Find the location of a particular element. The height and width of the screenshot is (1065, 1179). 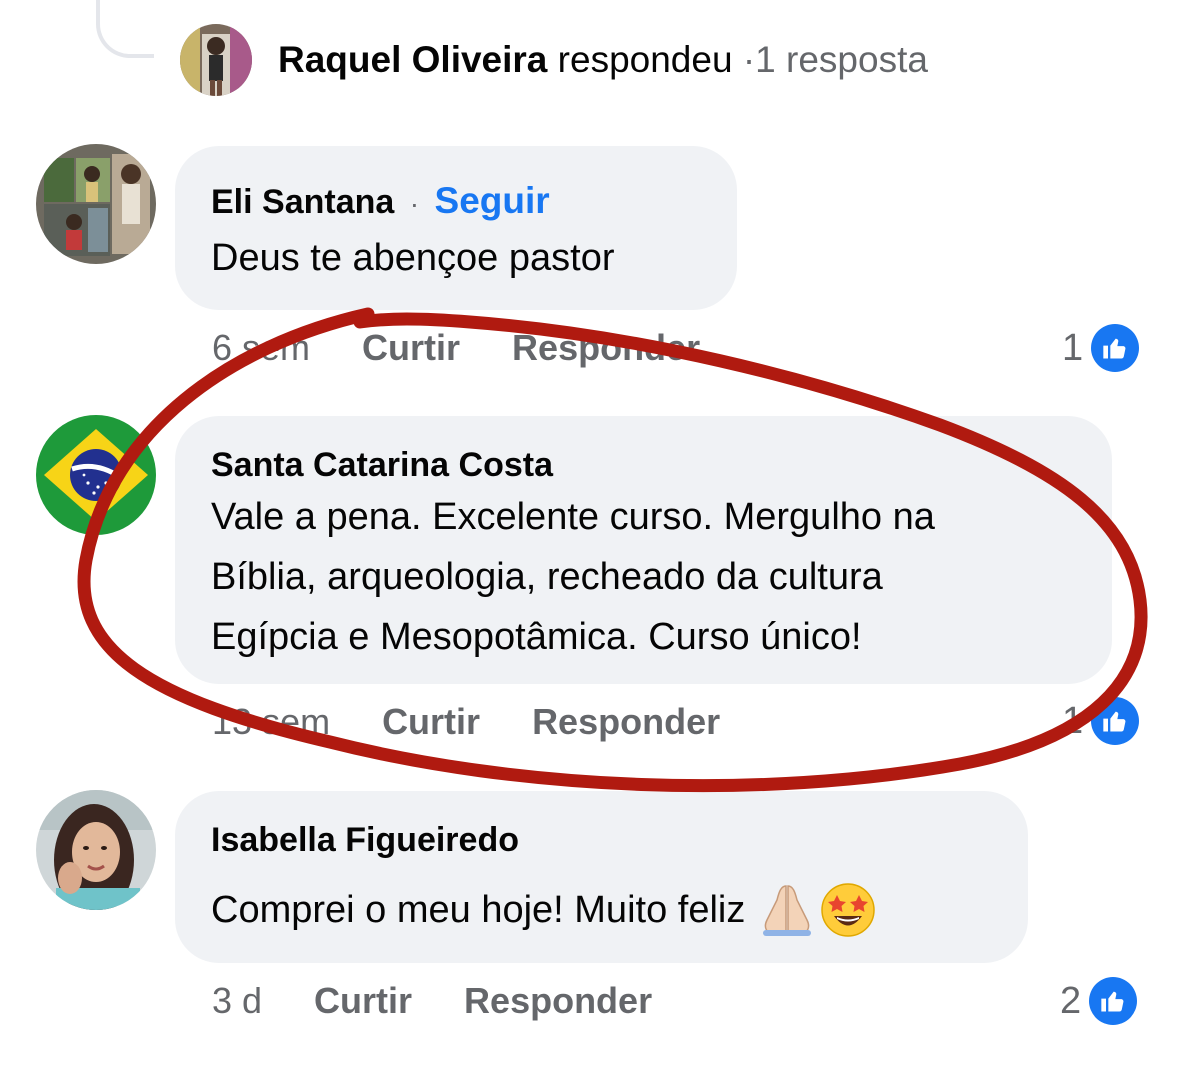

avatar-santa-catarina-costa is located at coordinates (96, 475).